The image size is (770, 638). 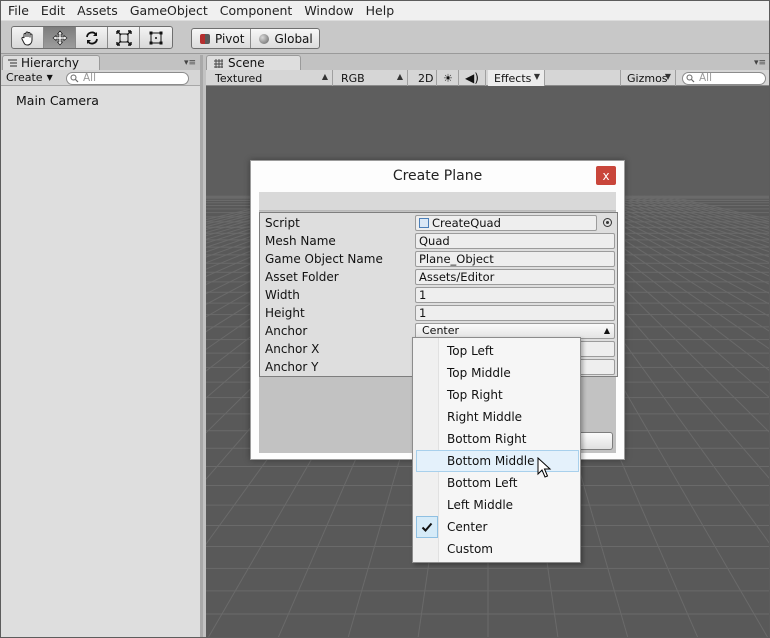 What do you see at coordinates (205, 38) in the screenshot?
I see `pivot-icon` at bounding box center [205, 38].